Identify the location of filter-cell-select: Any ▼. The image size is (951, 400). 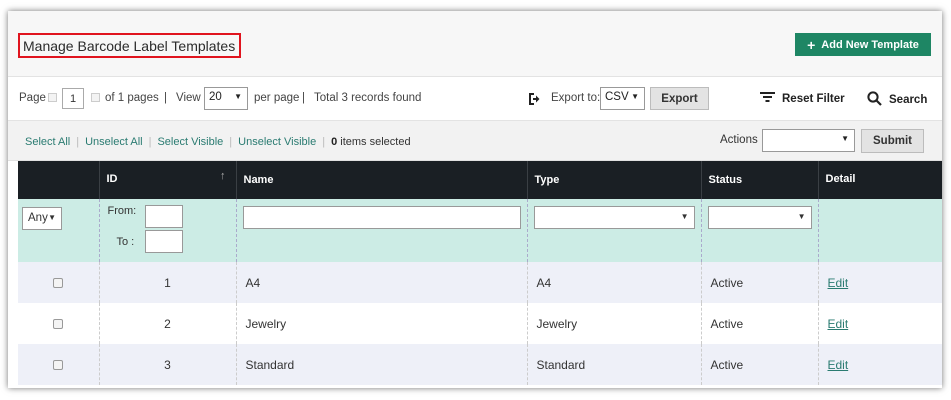
(59, 230).